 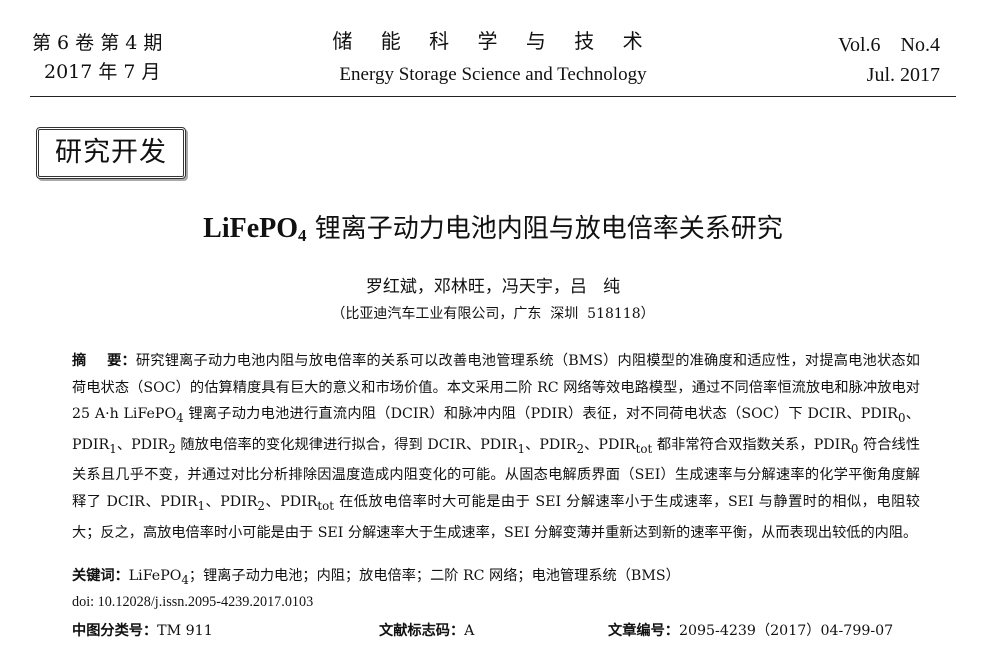 What do you see at coordinates (422, 631) in the screenshot?
I see `document-code-label: 文献标志码：` at bounding box center [422, 631].